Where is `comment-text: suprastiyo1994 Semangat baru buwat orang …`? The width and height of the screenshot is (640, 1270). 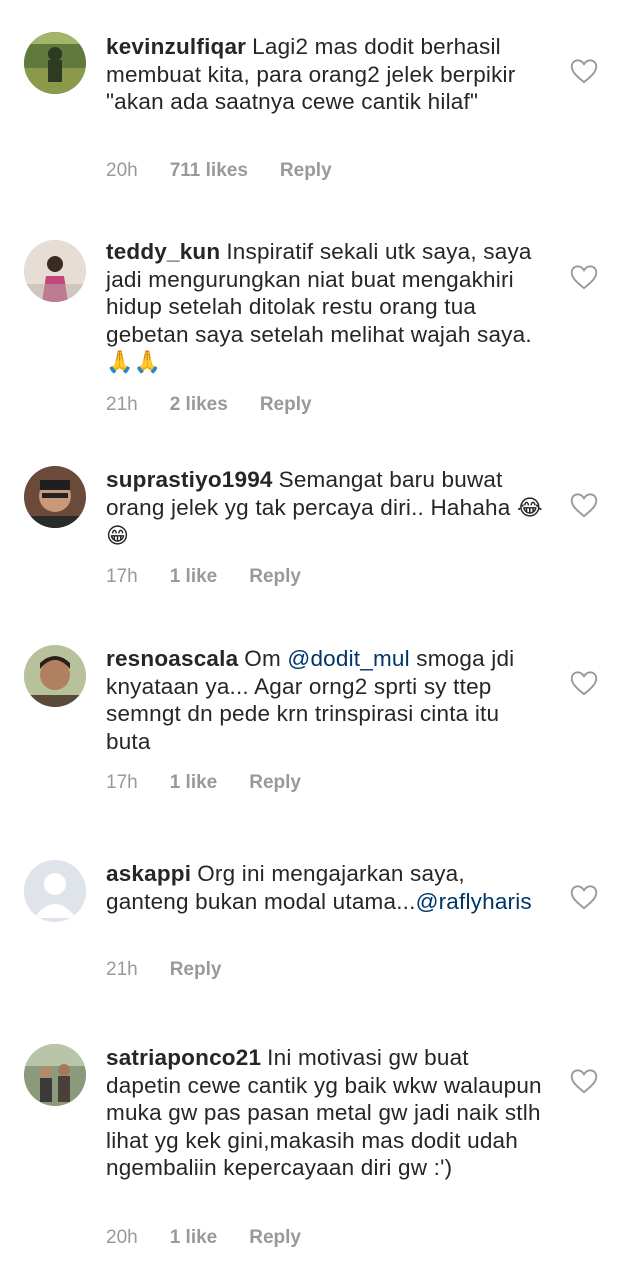 comment-text: suprastiyo1994 Semangat baru buwat orang … is located at coordinates (326, 508).